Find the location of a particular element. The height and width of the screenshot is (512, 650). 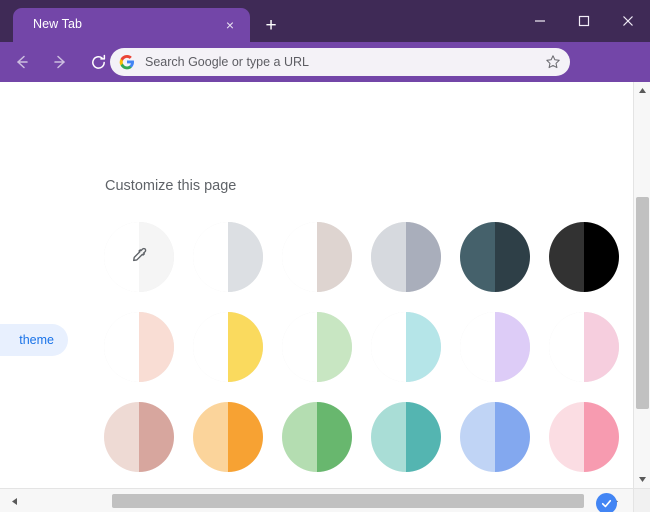

color-swatch-cornflower-blue is located at coordinates (504, 447).